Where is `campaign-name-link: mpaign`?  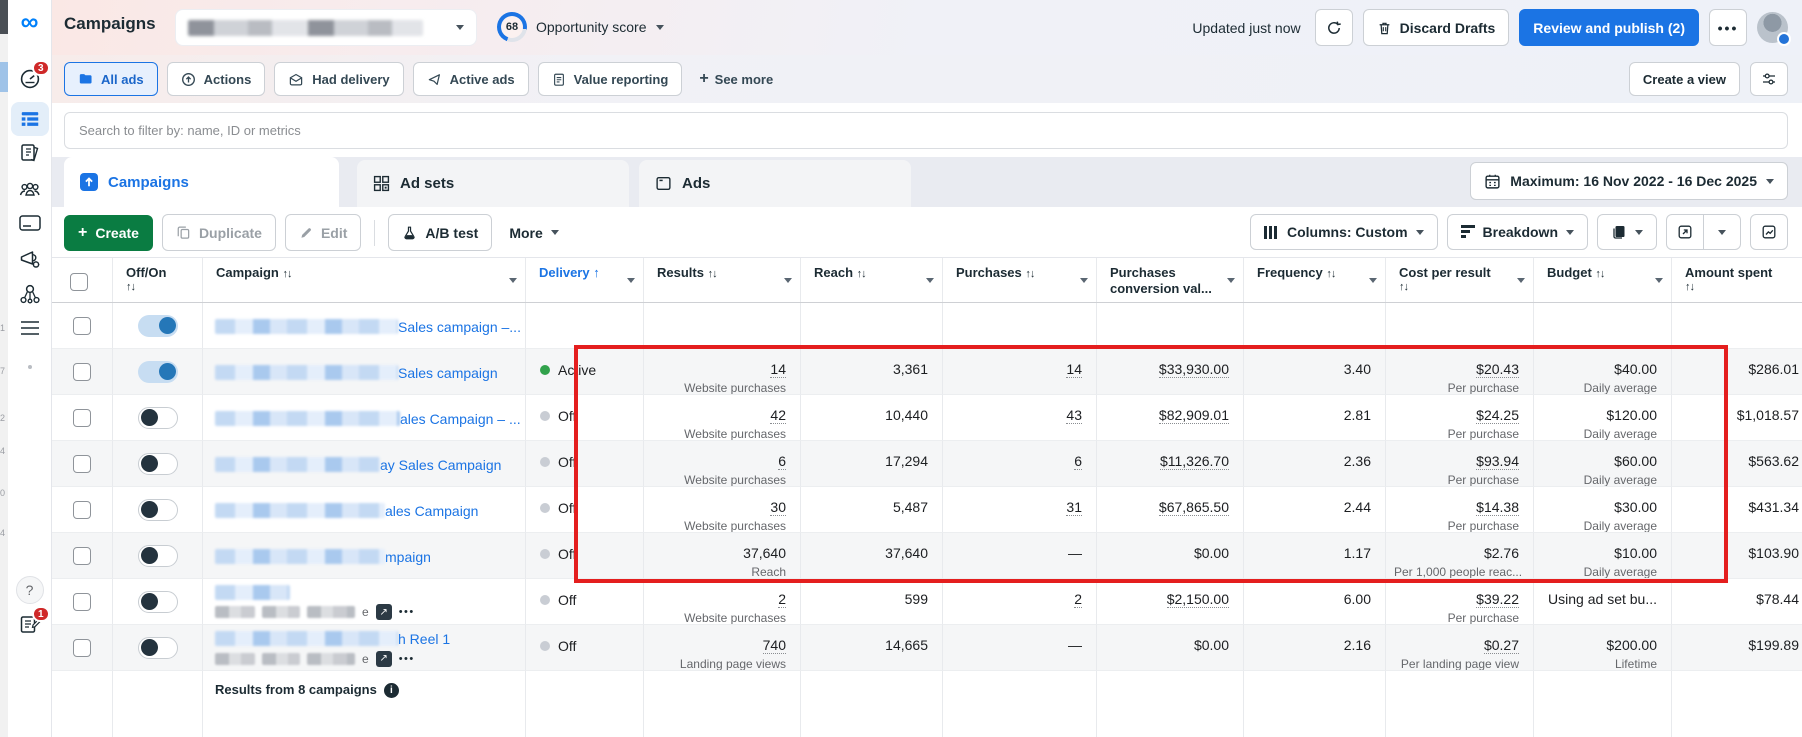 campaign-name-link: mpaign is located at coordinates (408, 557).